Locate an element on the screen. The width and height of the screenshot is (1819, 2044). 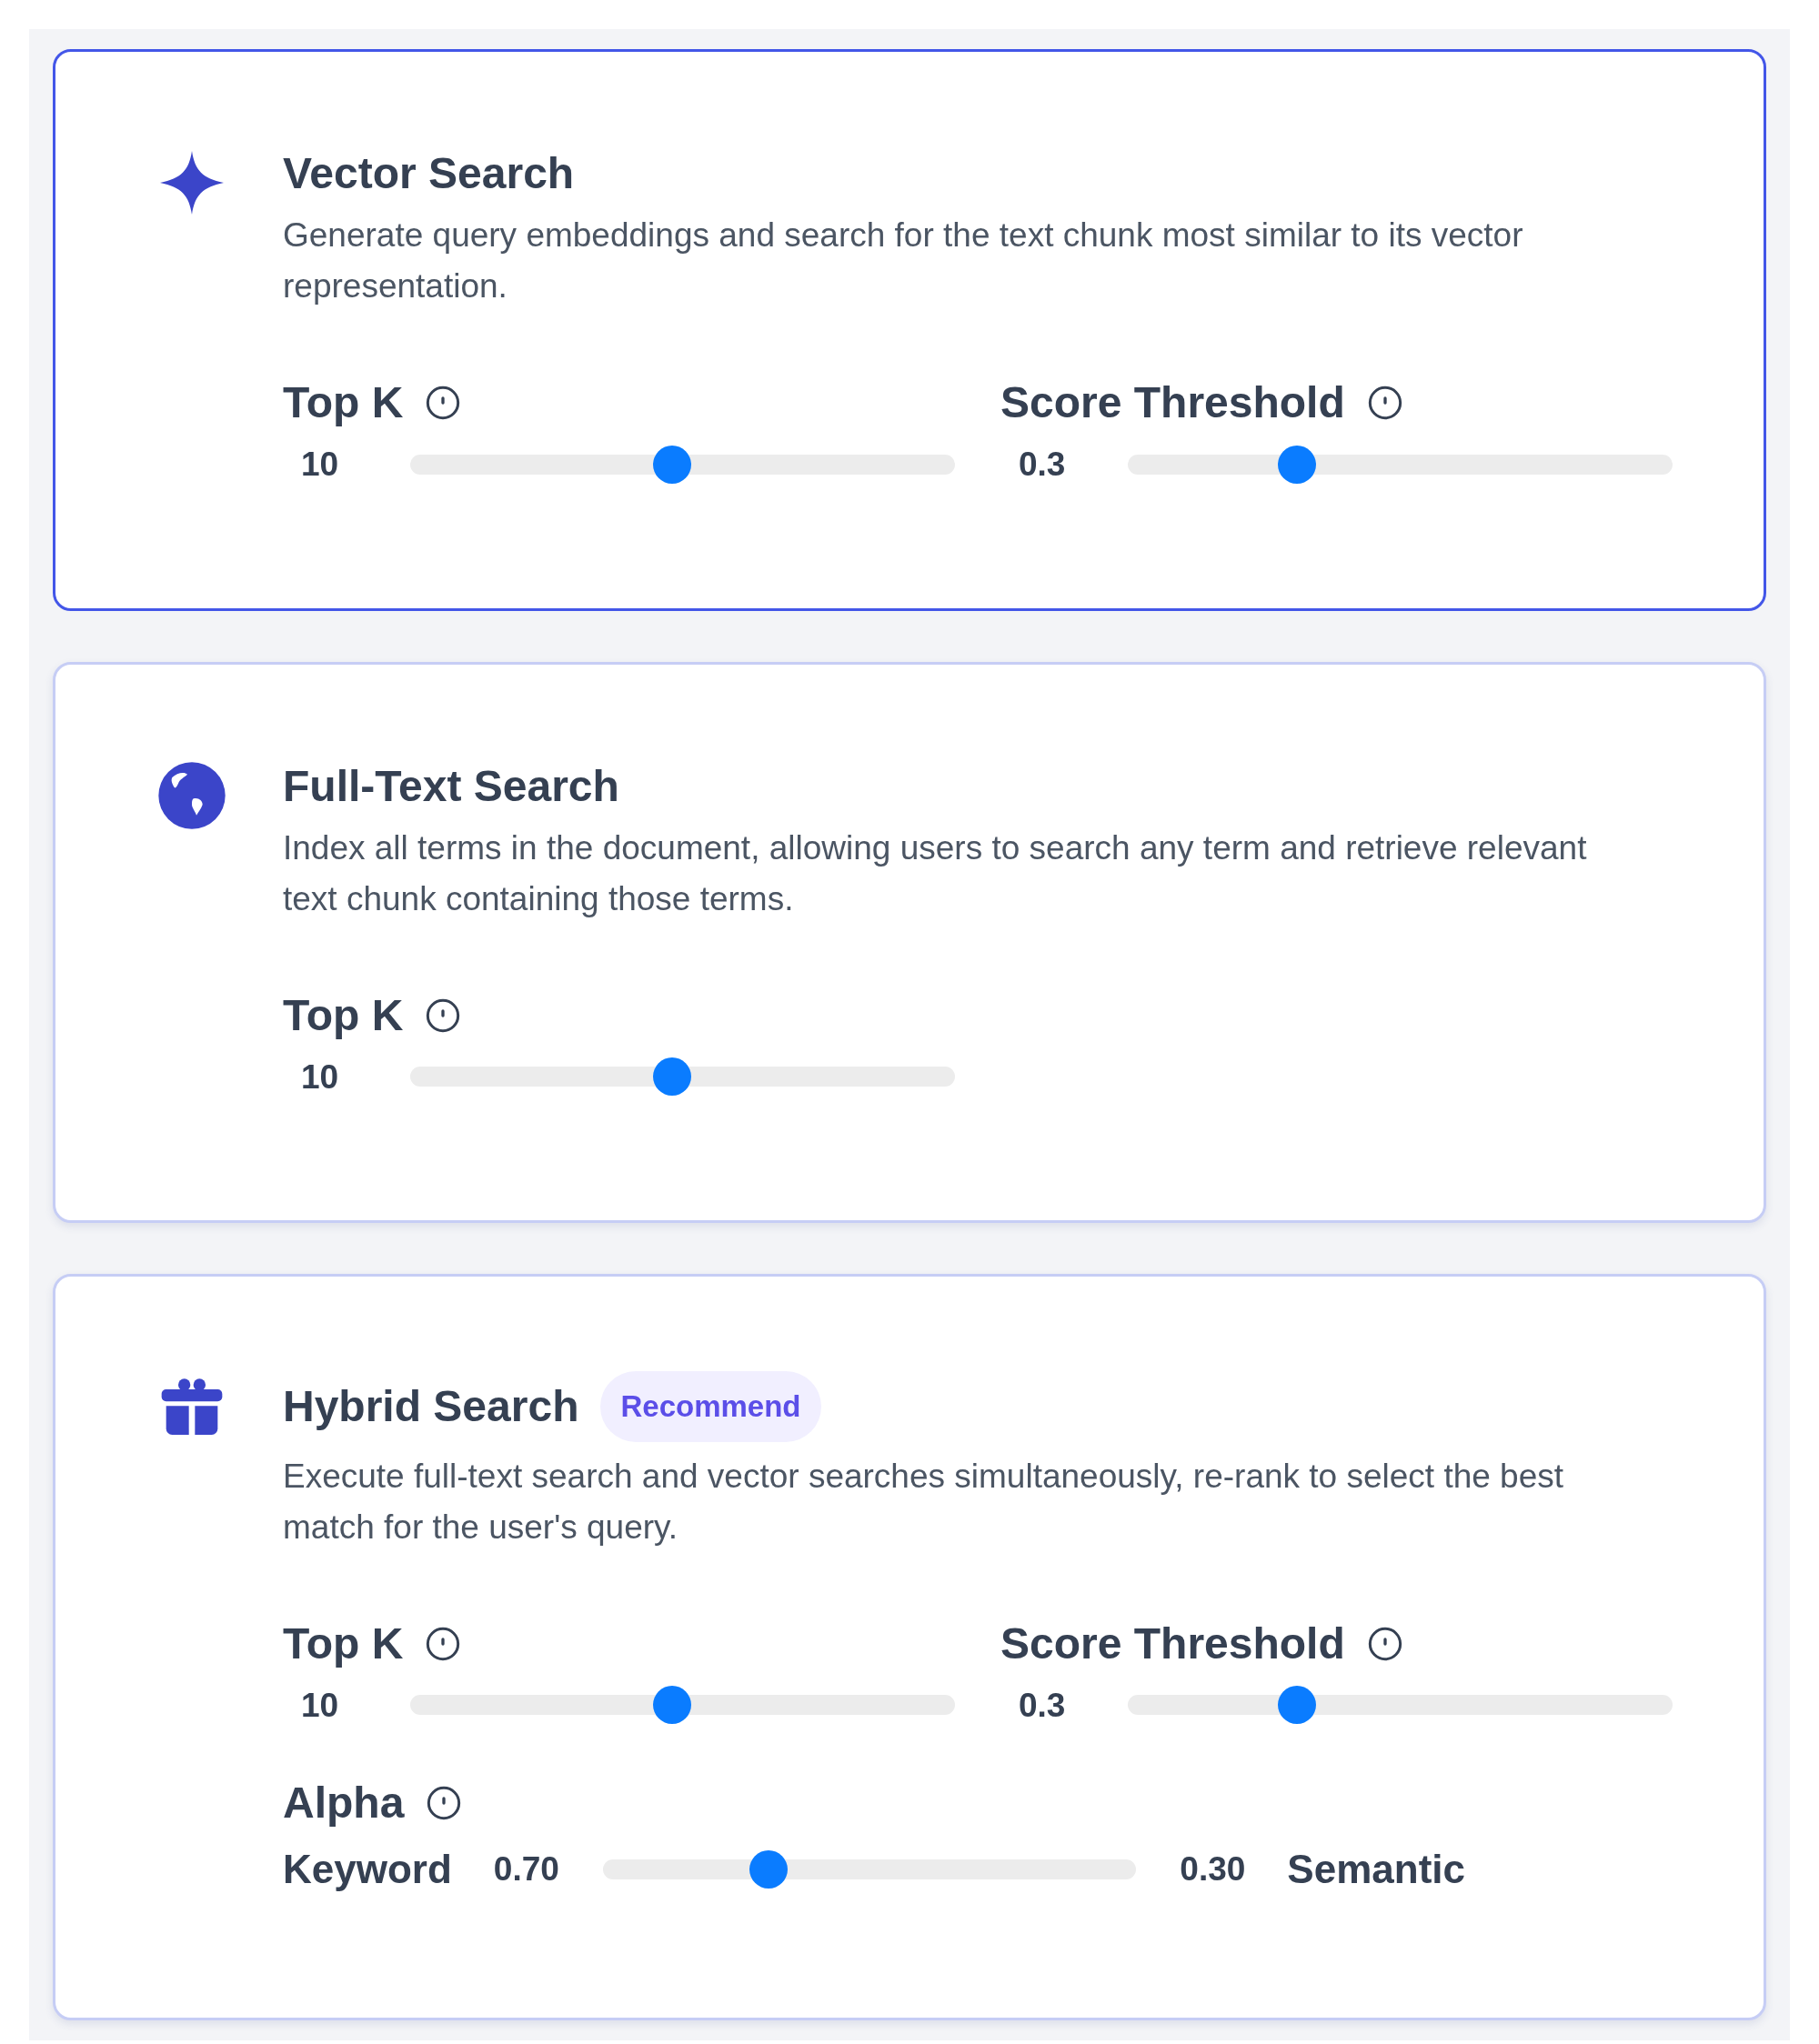
semantic-label: Semantic is located at coordinates (1376, 1870).